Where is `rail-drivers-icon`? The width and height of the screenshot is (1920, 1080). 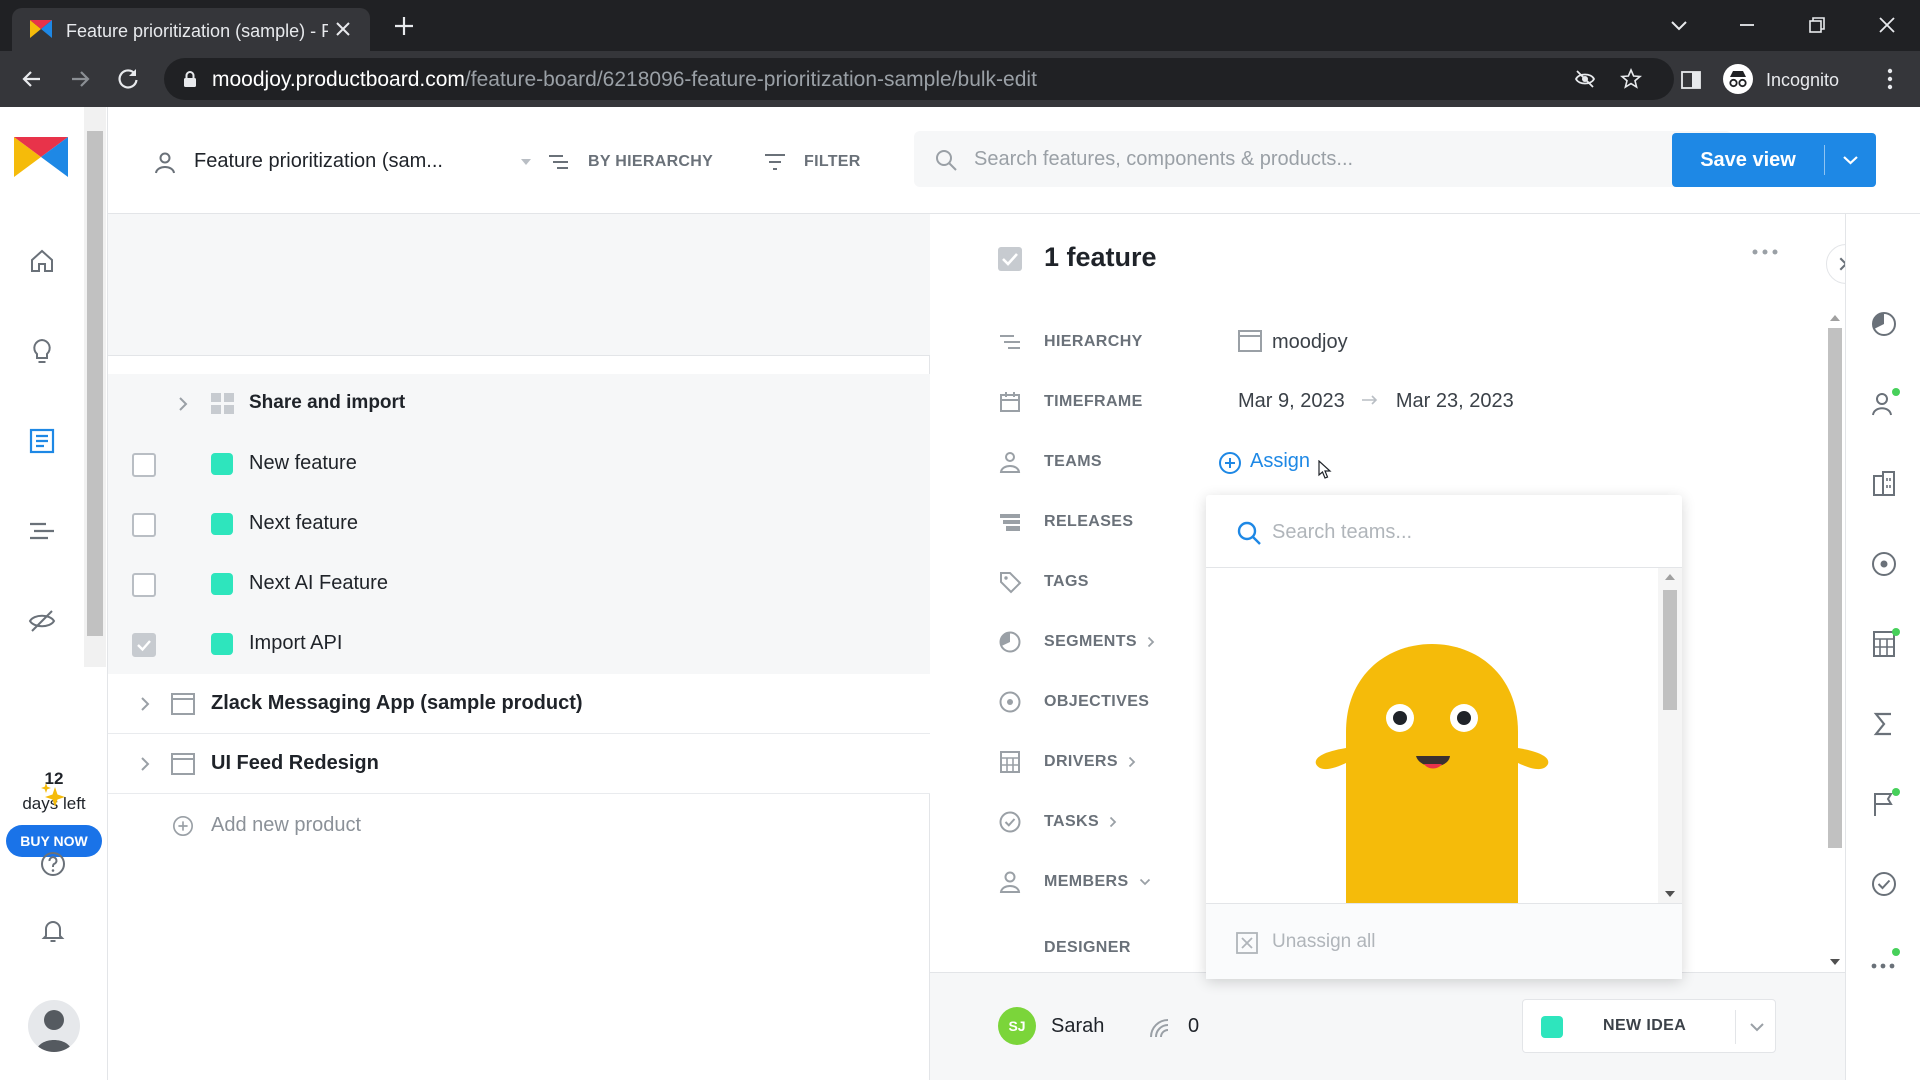 rail-drivers-icon is located at coordinates (1884, 644).